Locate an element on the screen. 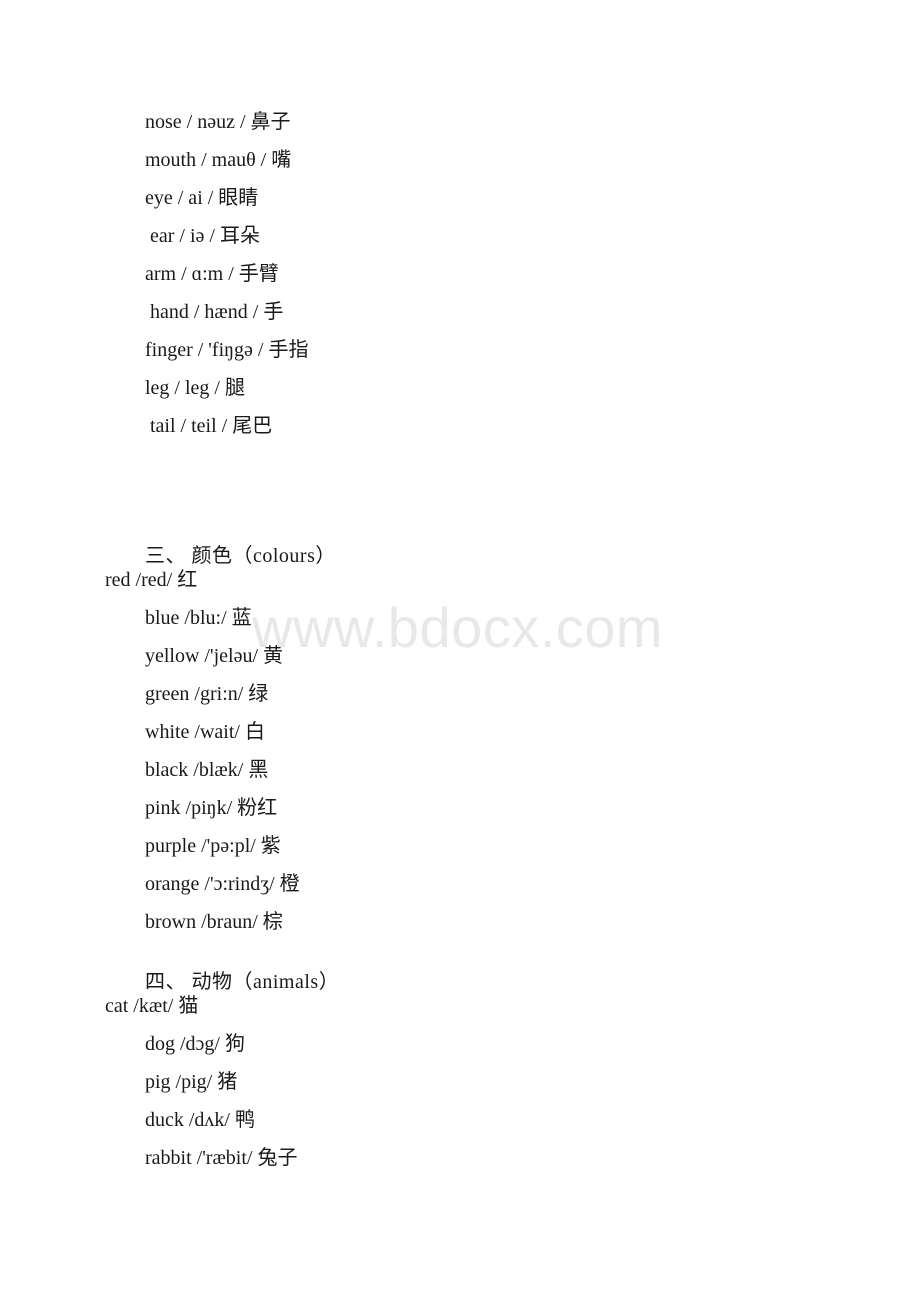 This screenshot has height=1302, width=920. vocab-entry: white /wait/ 白 is located at coordinates (205, 732).